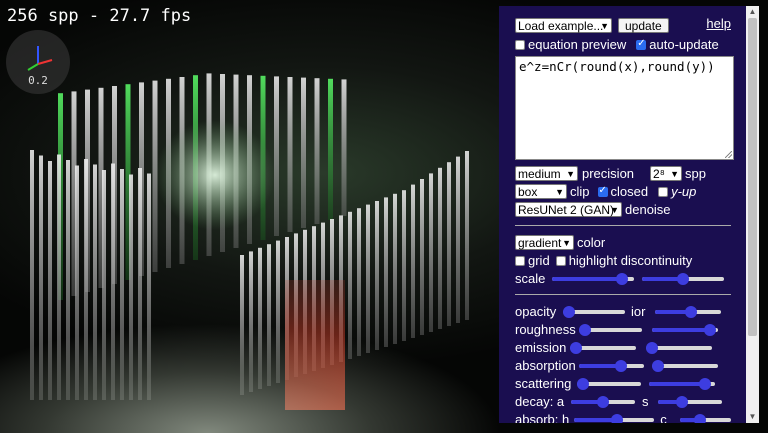  I want to click on grid-label: grid, so click(539, 260).